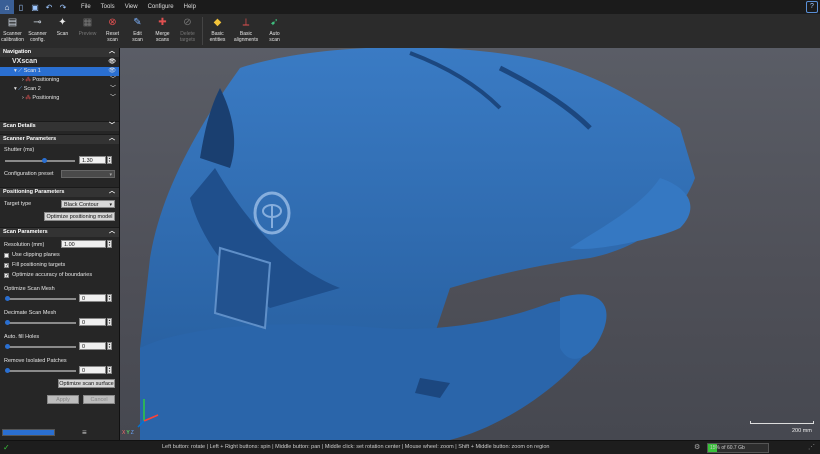  What do you see at coordinates (20, 71) in the screenshot?
I see `scan-icon: ⟋` at bounding box center [20, 71].